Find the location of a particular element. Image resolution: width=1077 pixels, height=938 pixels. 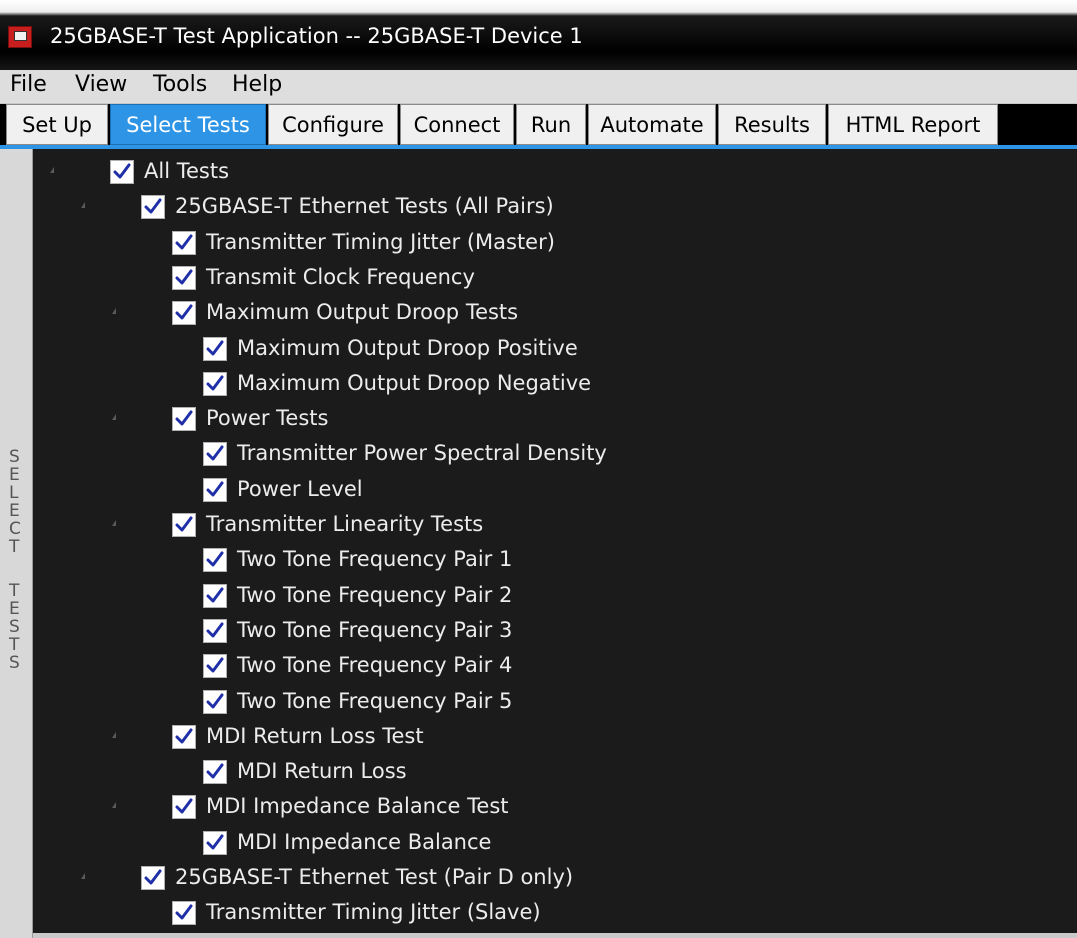

tab-html-report: HTML Report is located at coordinates (913, 124).